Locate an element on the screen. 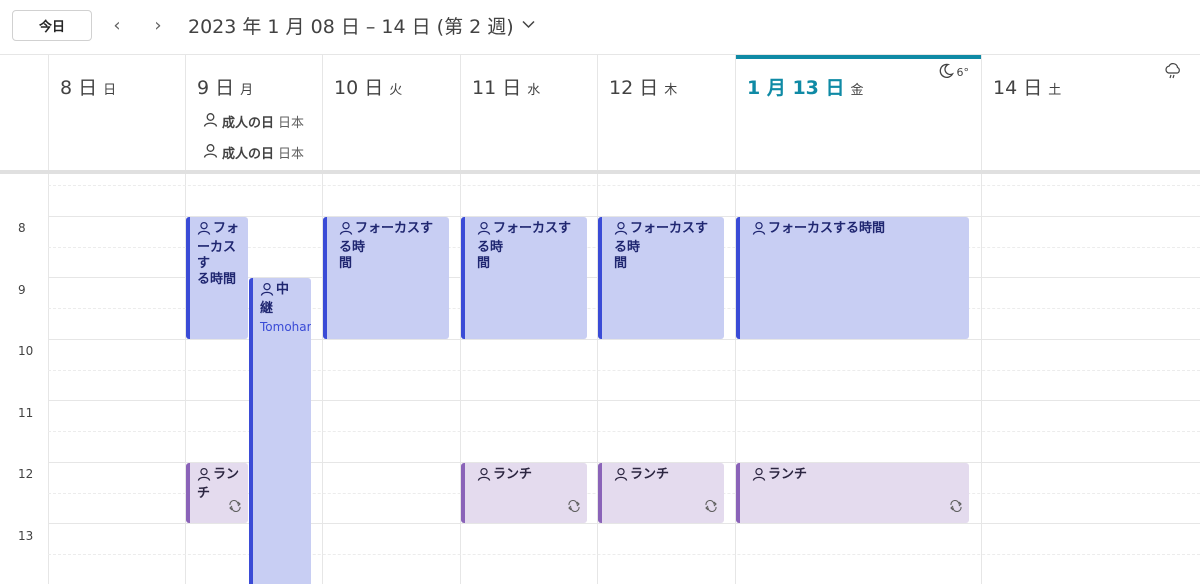 Image resolution: width=1200 pixels, height=584 pixels. cloud-rain-icon is located at coordinates (1173, 72).